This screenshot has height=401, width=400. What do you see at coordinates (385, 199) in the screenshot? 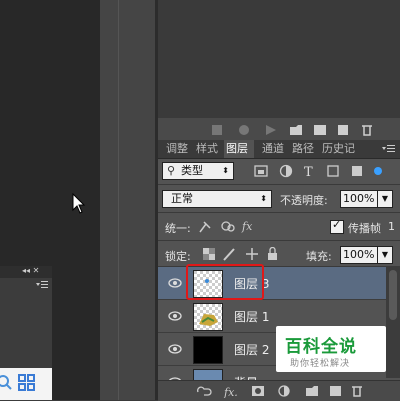
I see `opacity-dropdown-button: ▼` at bounding box center [385, 199].